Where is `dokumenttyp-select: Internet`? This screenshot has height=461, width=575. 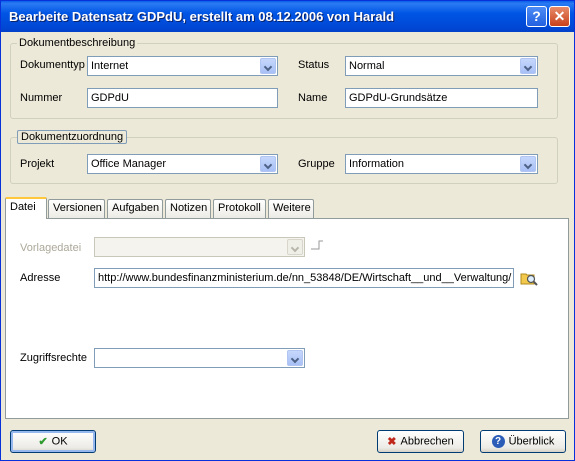 dokumenttyp-select: Internet is located at coordinates (182, 66).